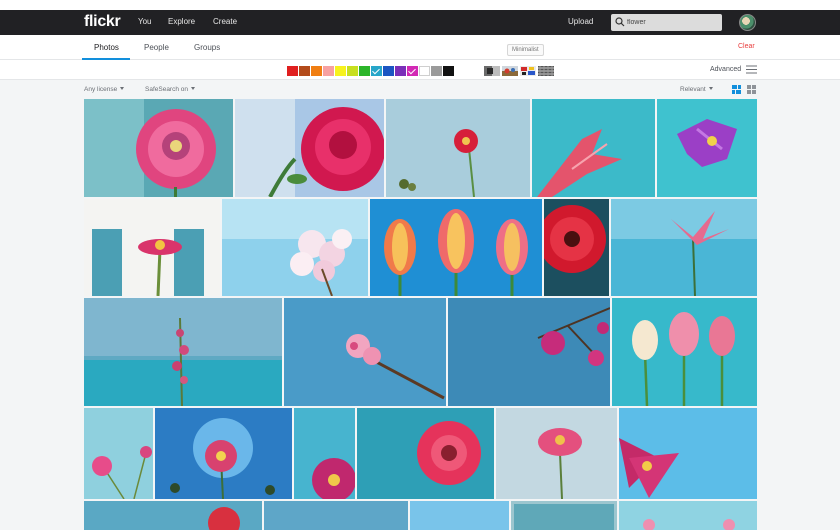 The height and width of the screenshot is (530, 840). What do you see at coordinates (580, 21) in the screenshot?
I see `upload-link: Upload` at bounding box center [580, 21].